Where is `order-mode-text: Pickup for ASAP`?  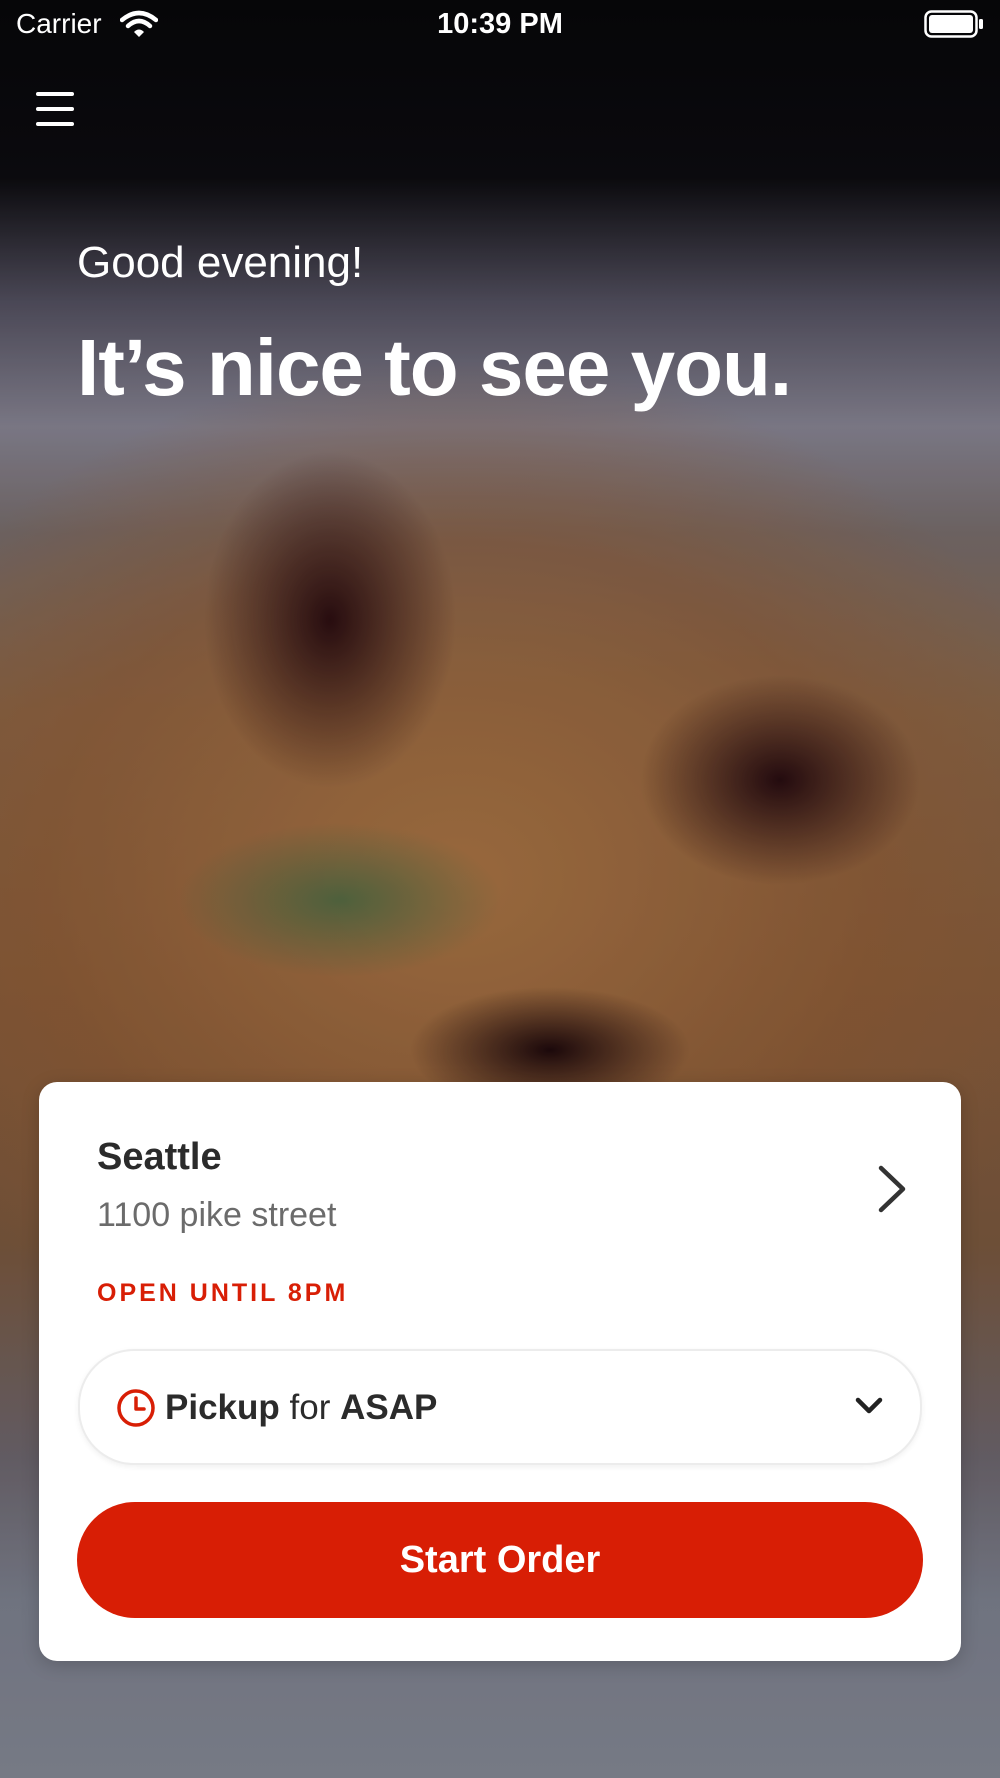
order-mode-text: Pickup for ASAP is located at coordinates (301, 1408).